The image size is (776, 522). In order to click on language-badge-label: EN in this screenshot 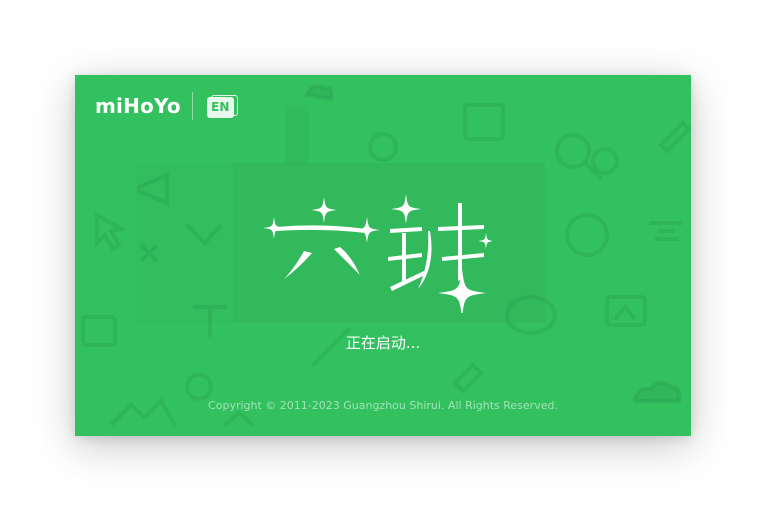, I will do `click(220, 107)`.